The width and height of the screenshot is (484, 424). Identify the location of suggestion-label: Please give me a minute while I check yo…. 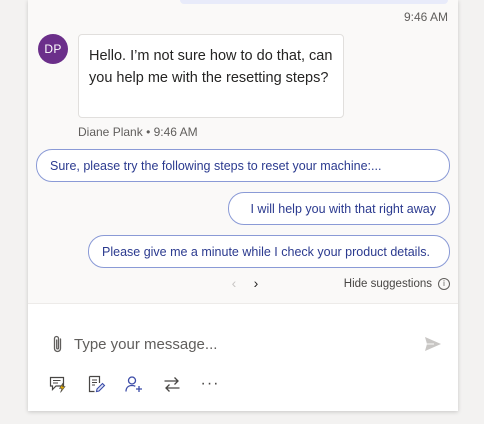
(266, 251).